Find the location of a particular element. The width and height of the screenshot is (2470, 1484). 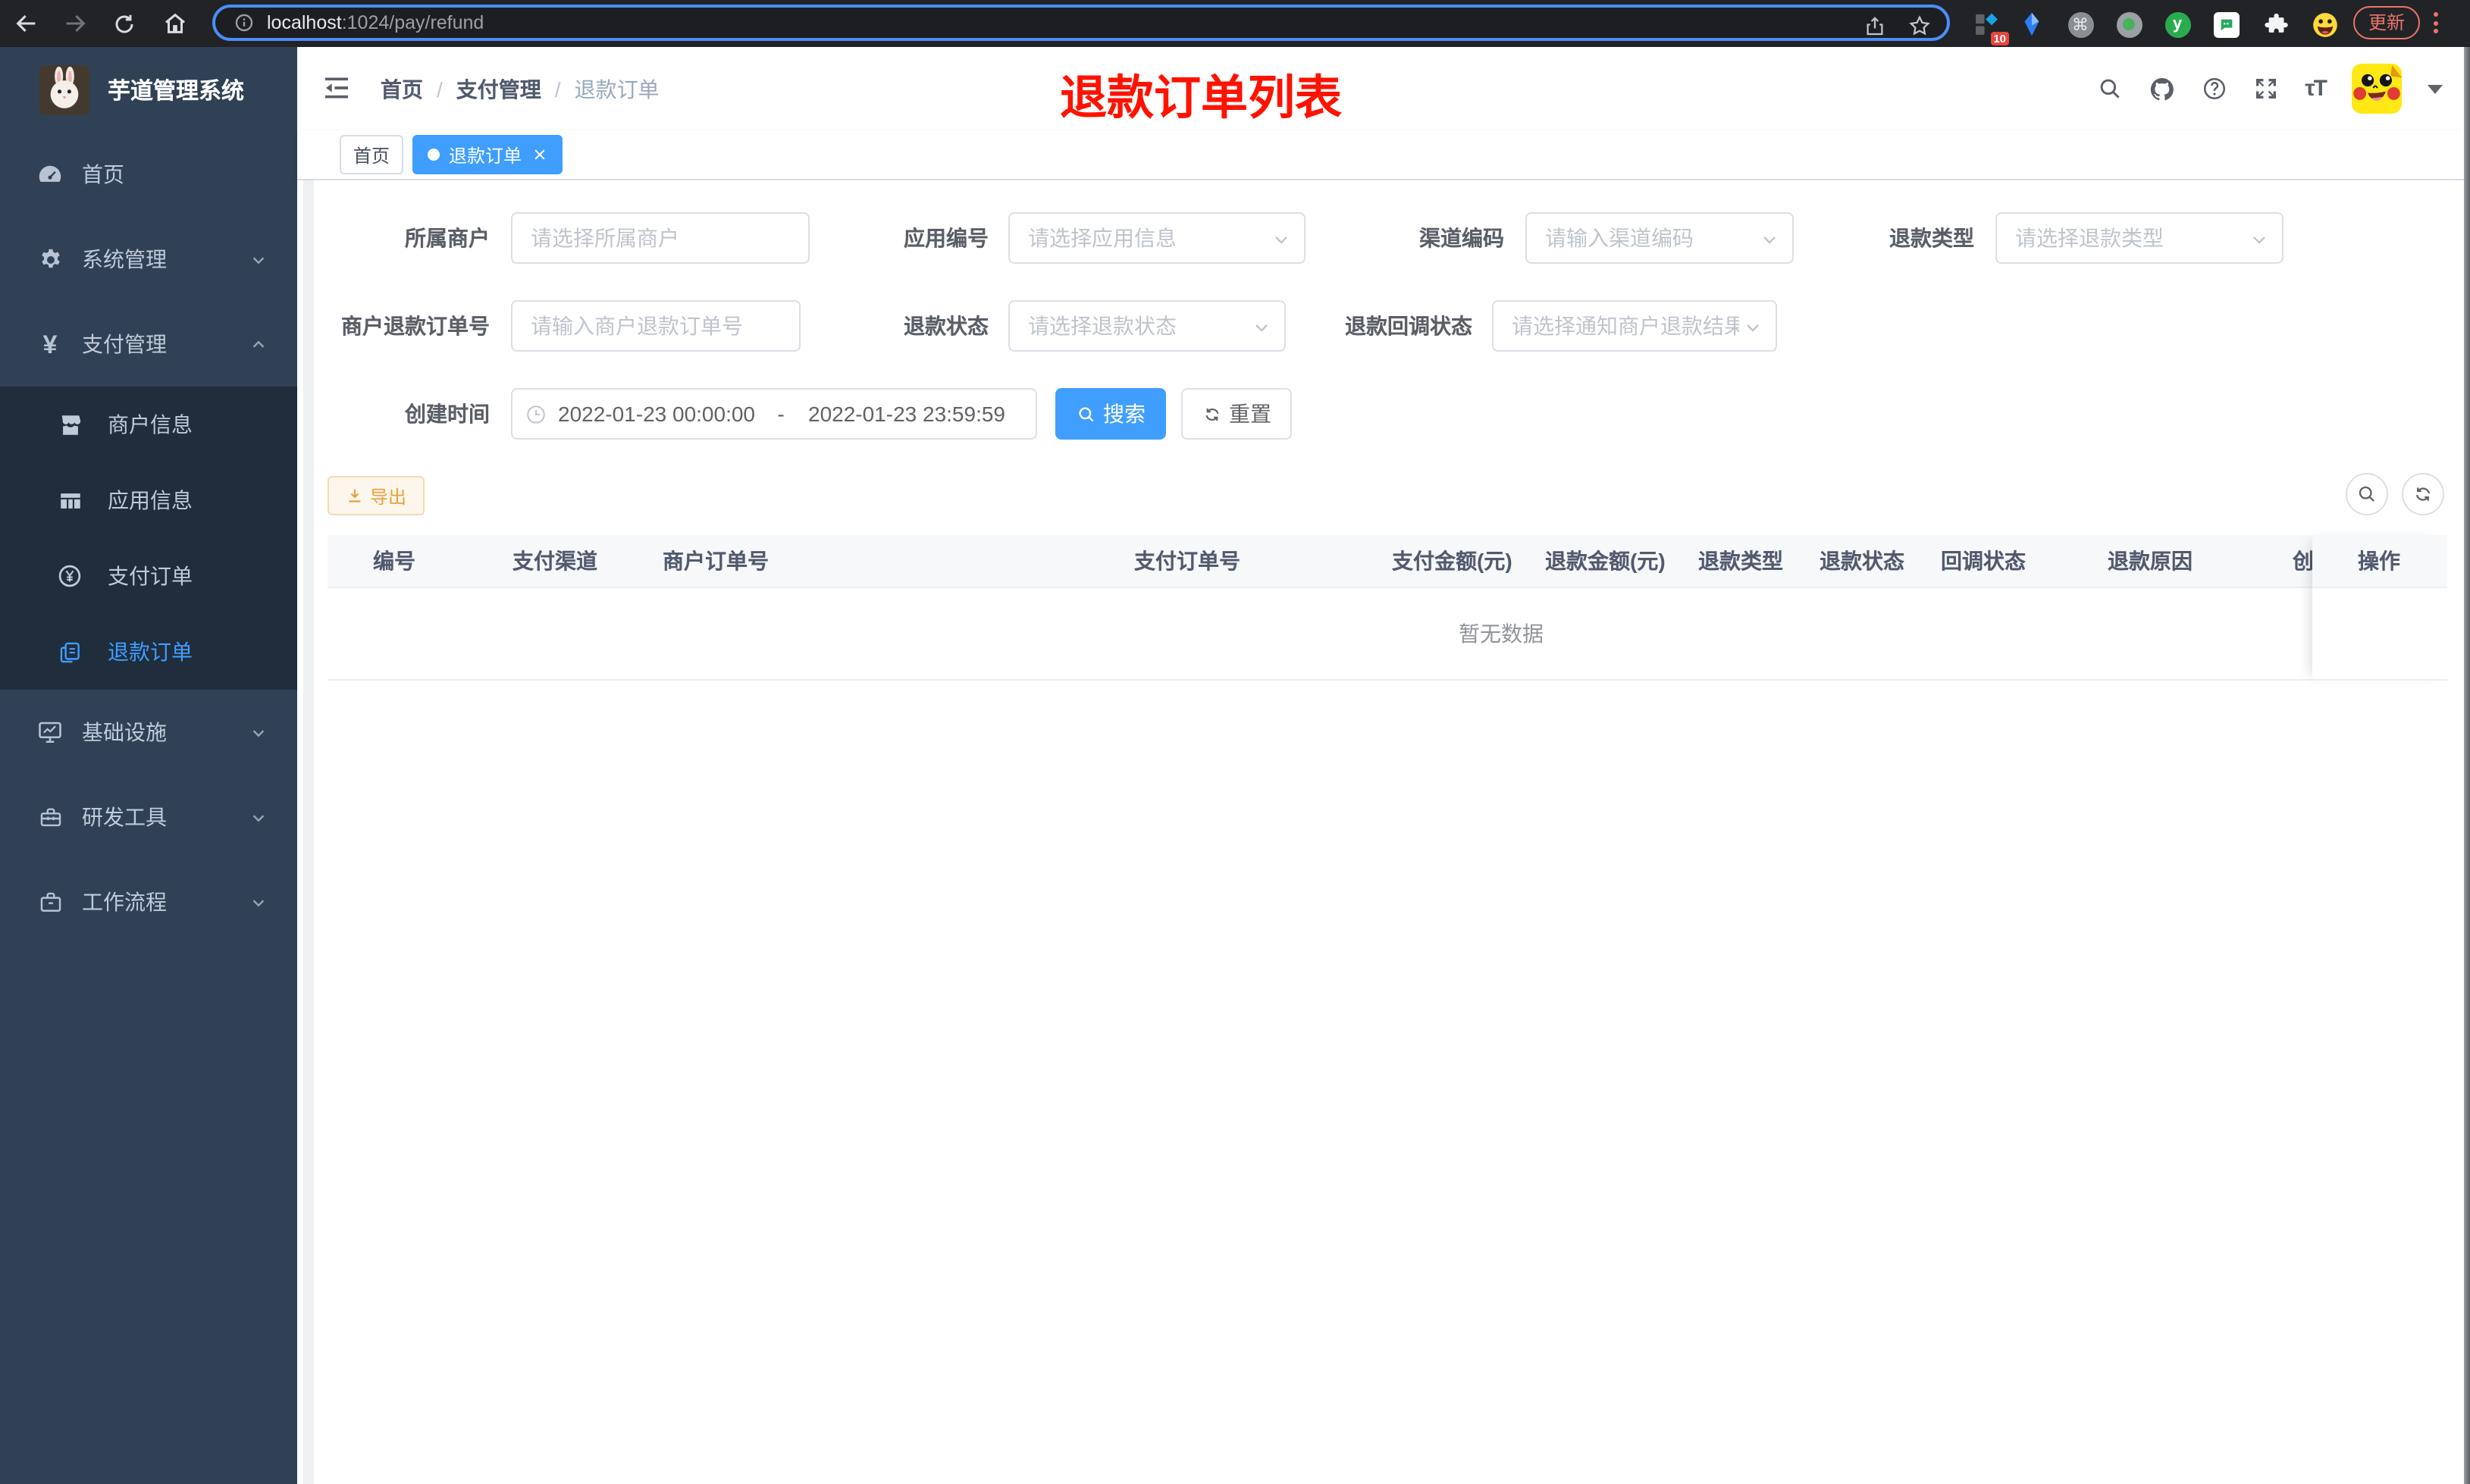

app-label: 应用编号 is located at coordinates (946, 238).